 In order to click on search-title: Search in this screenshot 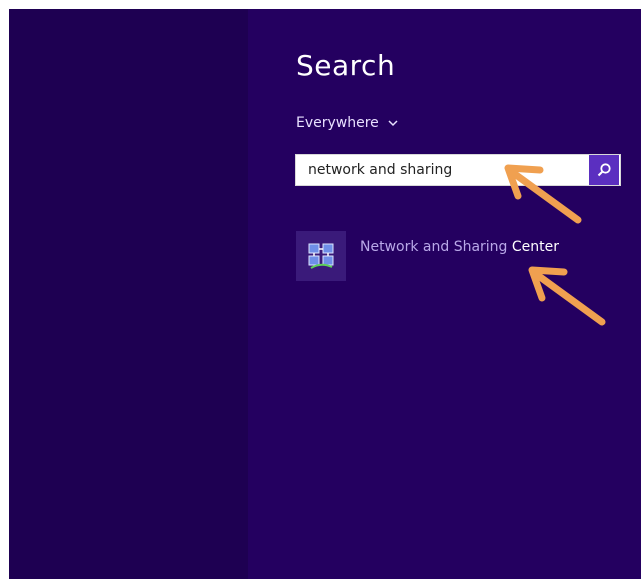, I will do `click(346, 65)`.